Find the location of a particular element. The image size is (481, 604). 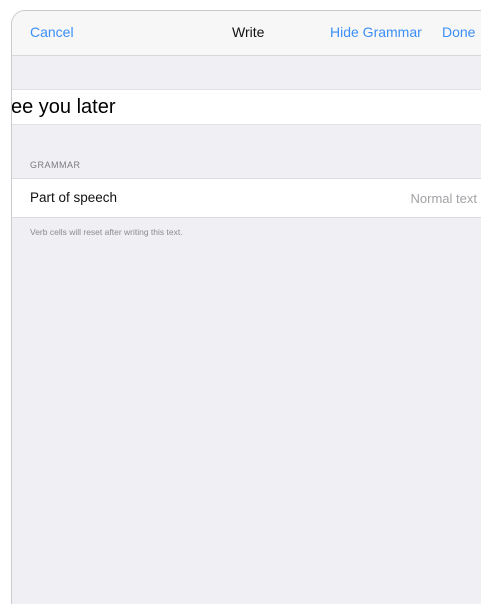

grammar-section-header: GRAMMAR is located at coordinates (55, 165).